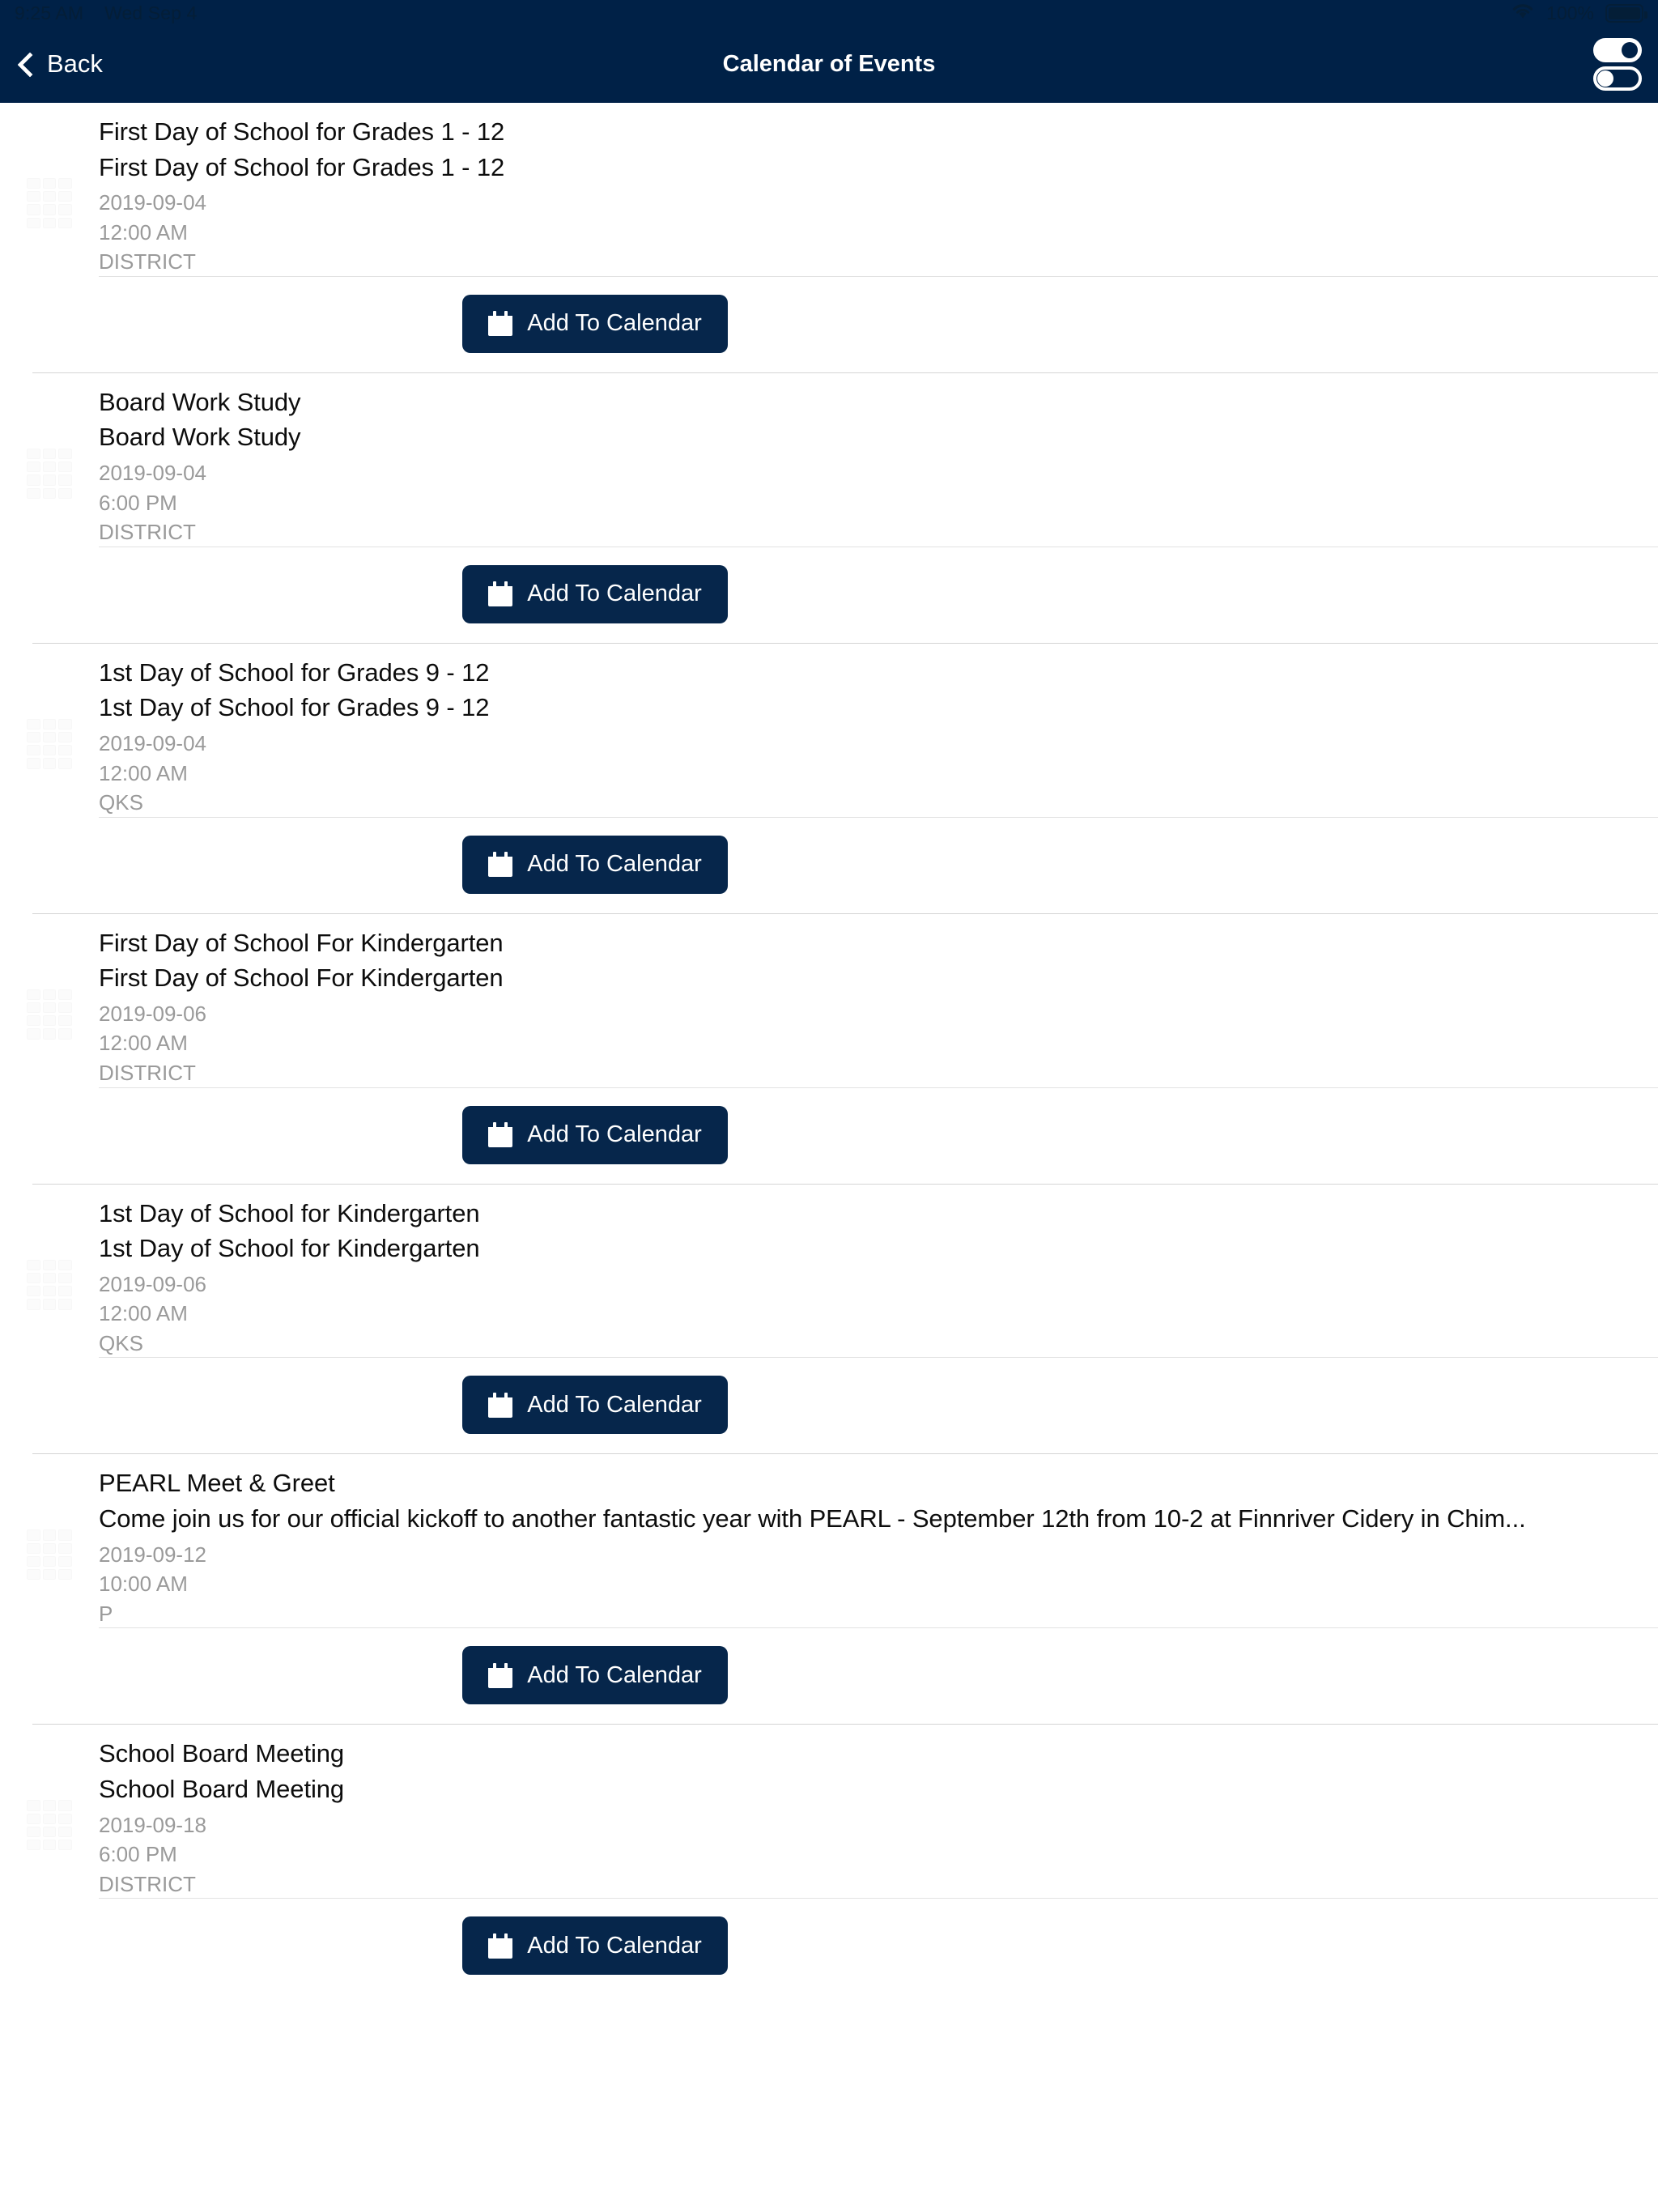  What do you see at coordinates (854, 1855) in the screenshot?
I see `event-meta: 2019-09-18 6:00 PM DISTRICT` at bounding box center [854, 1855].